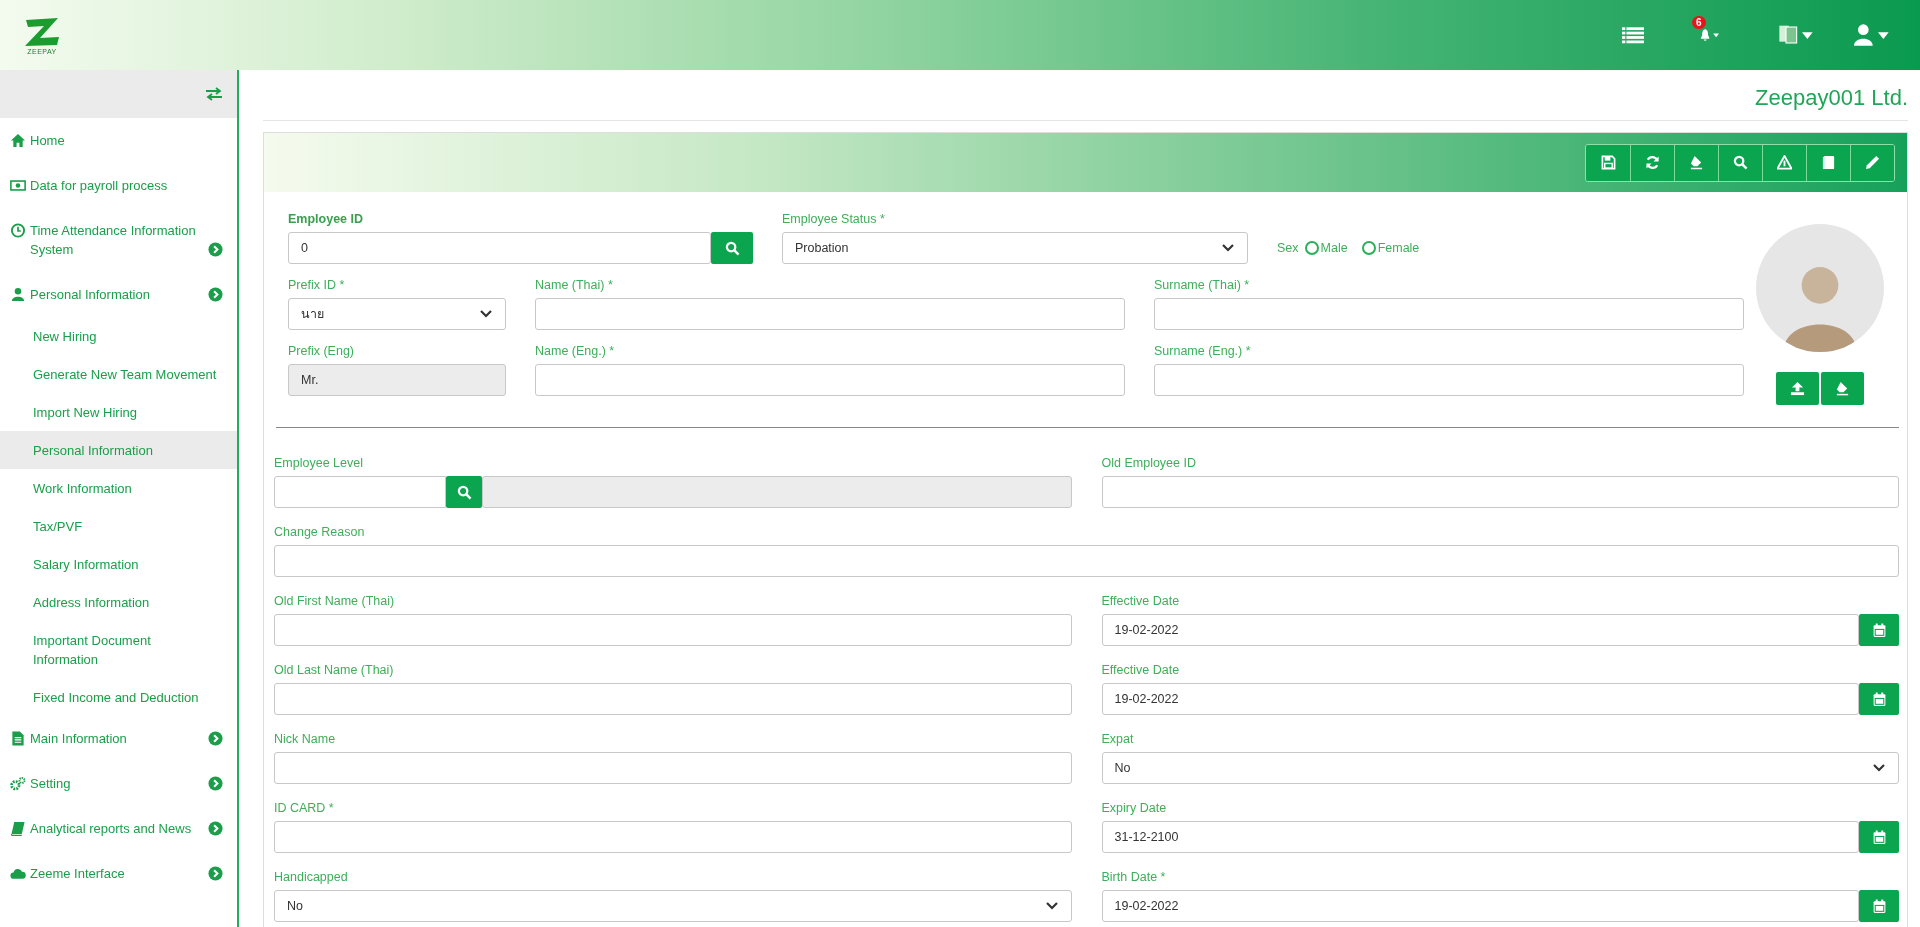 The height and width of the screenshot is (927, 1920). What do you see at coordinates (1633, 35) in the screenshot?
I see `list-icon` at bounding box center [1633, 35].